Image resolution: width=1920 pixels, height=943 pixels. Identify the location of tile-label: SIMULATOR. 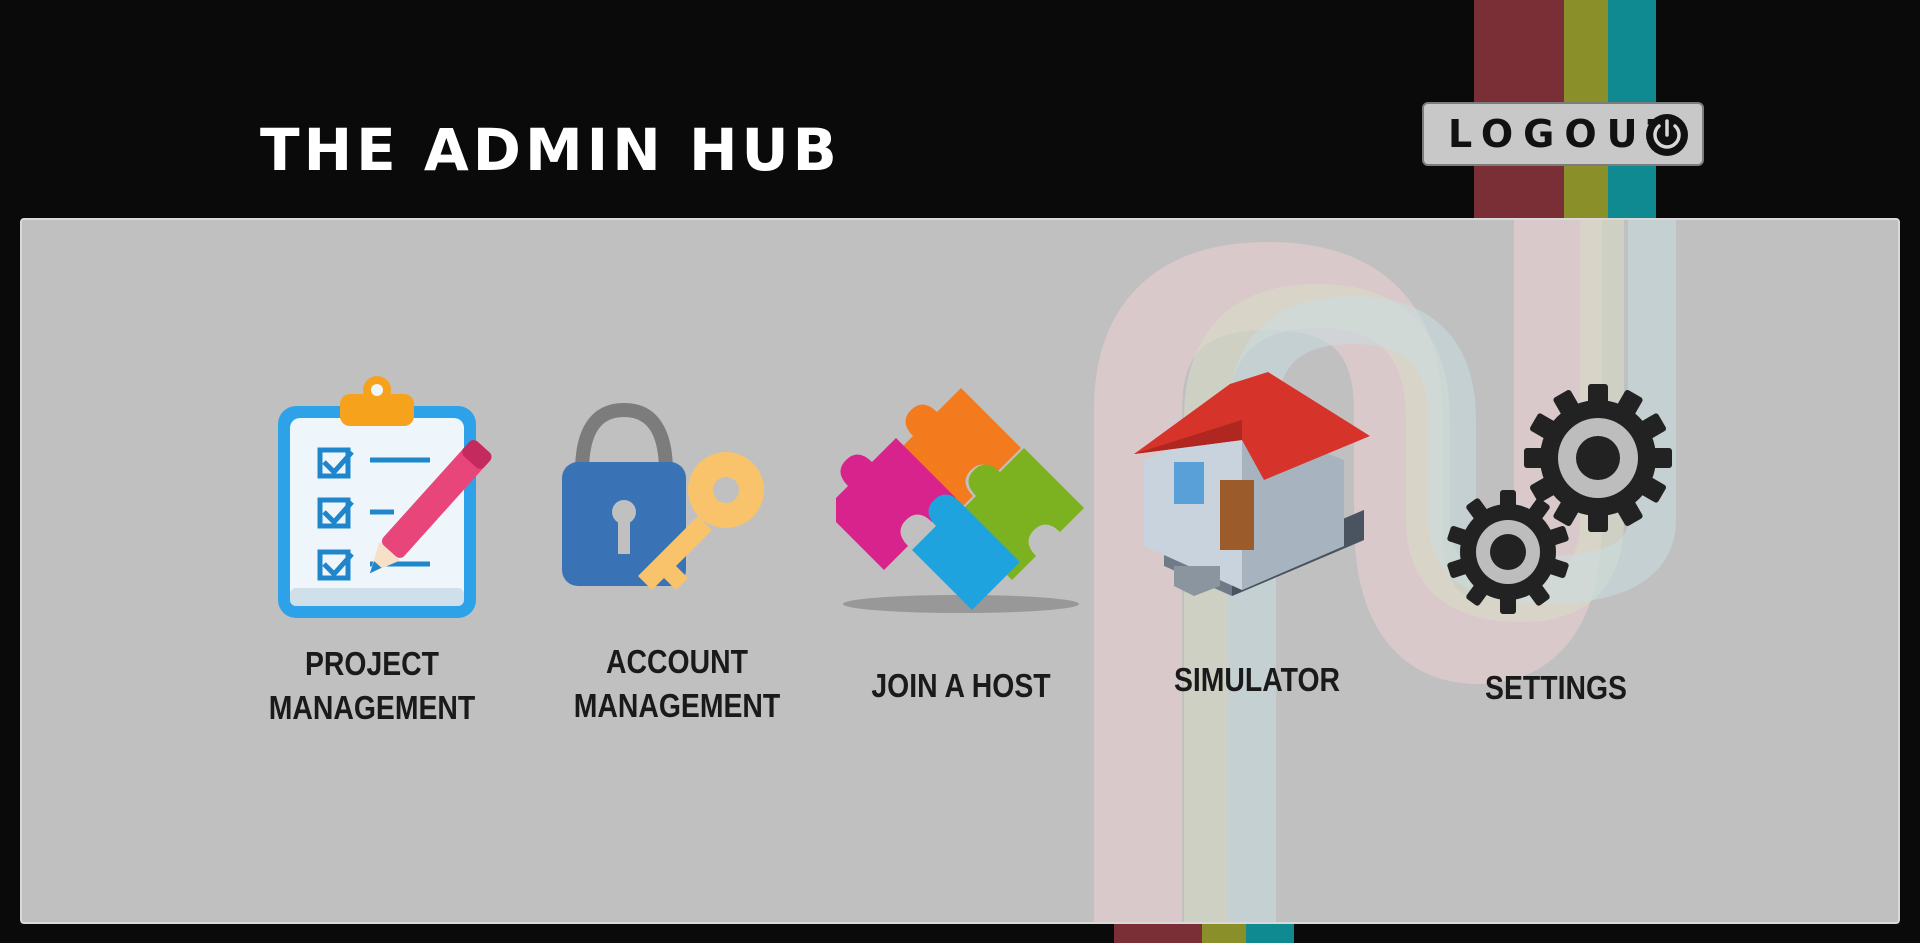
(1257, 679).